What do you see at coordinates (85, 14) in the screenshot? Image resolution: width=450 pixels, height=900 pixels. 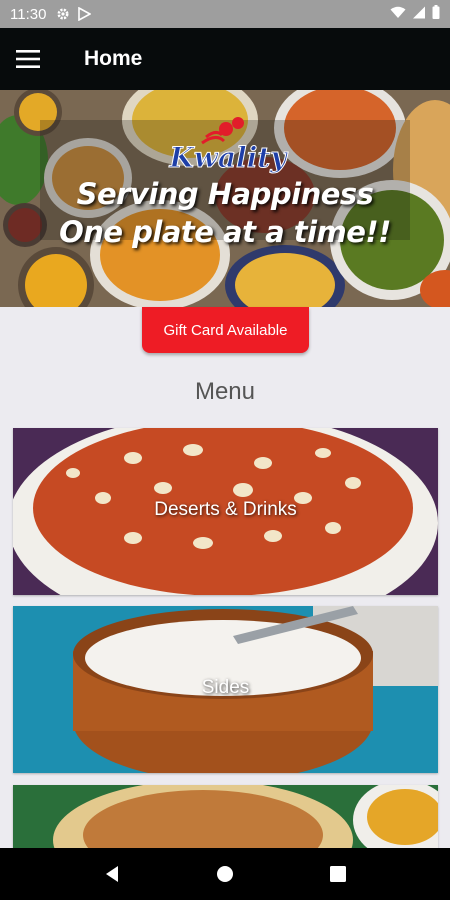 I see `play-store-icon` at bounding box center [85, 14].